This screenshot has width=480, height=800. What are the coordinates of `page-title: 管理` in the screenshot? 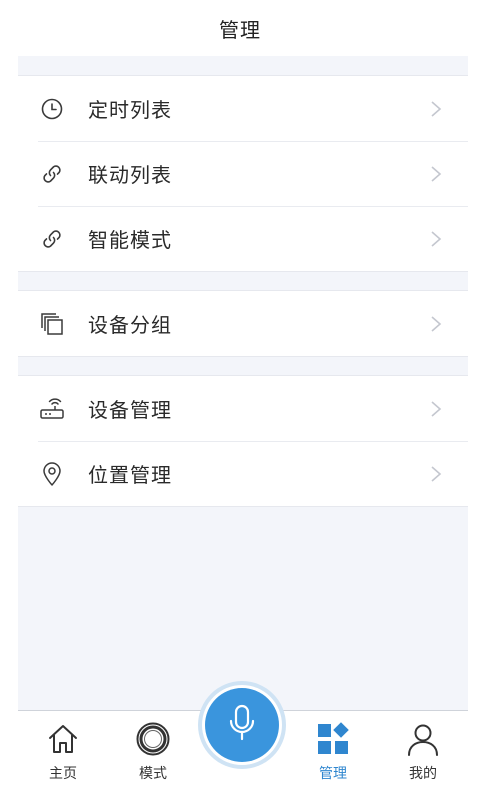 It's located at (240, 29).